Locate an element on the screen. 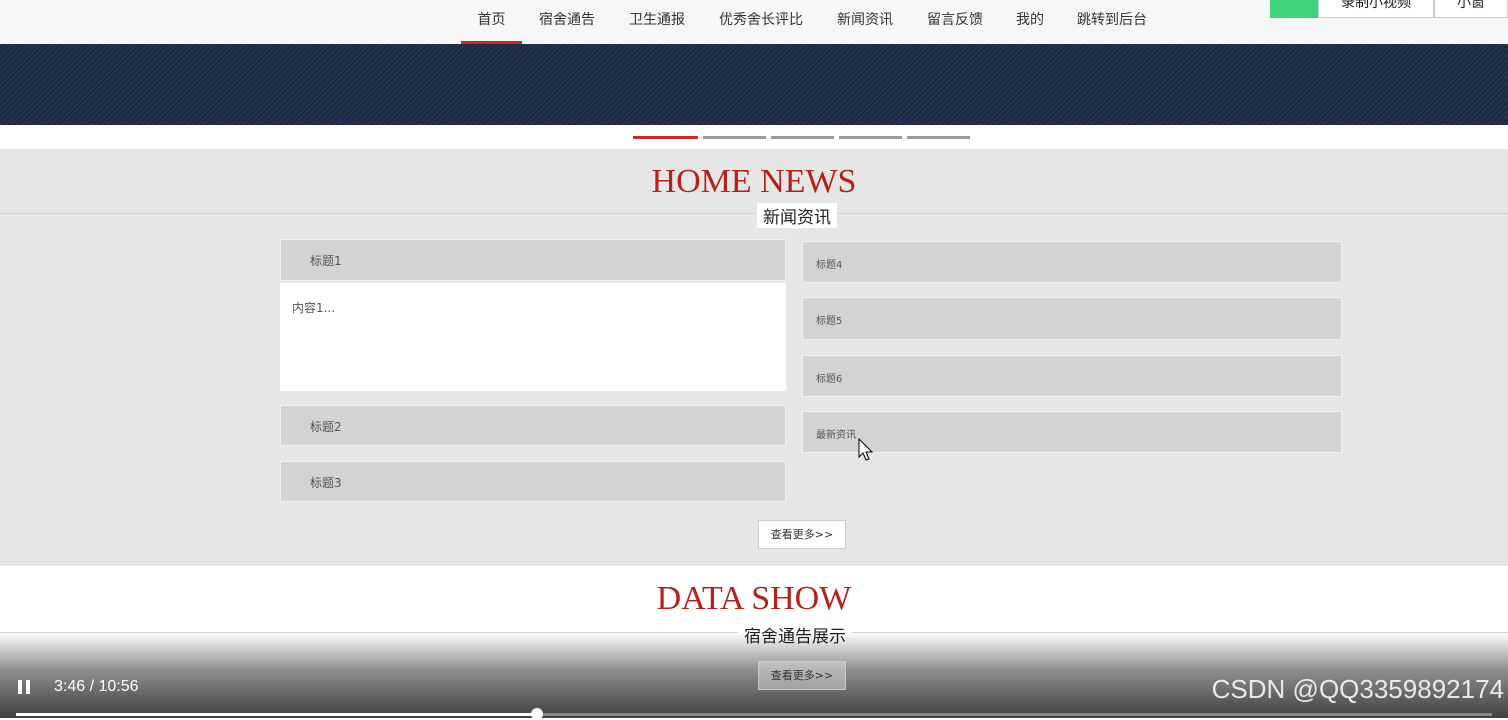  data-show-title: DATA SHOW is located at coordinates (754, 598).